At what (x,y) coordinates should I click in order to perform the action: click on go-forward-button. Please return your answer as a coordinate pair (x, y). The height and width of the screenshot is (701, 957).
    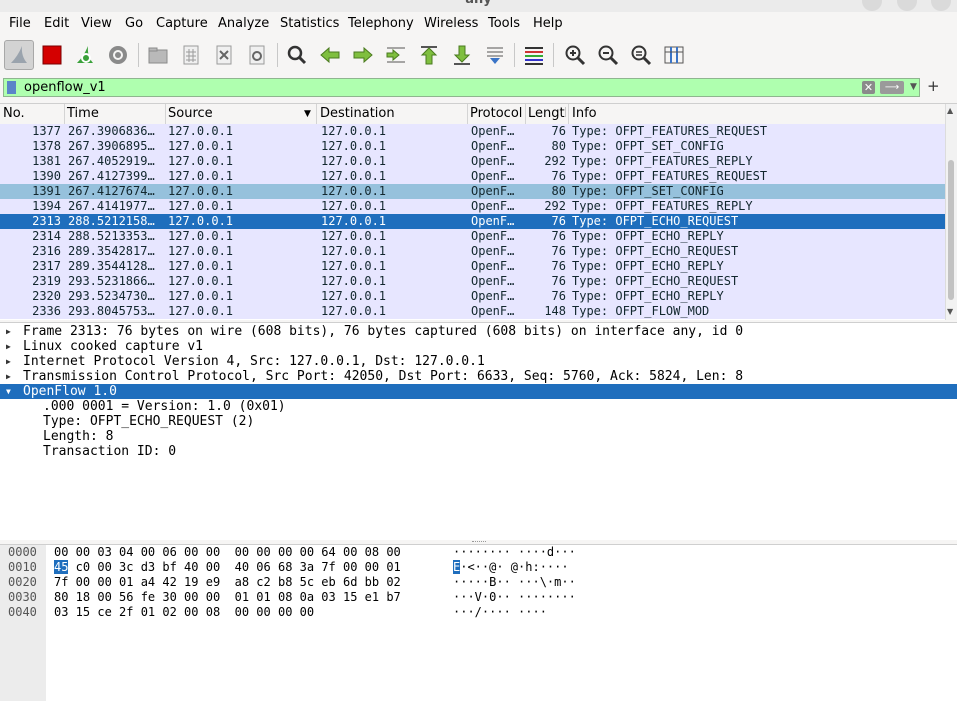
    Looking at the image, I should click on (363, 55).